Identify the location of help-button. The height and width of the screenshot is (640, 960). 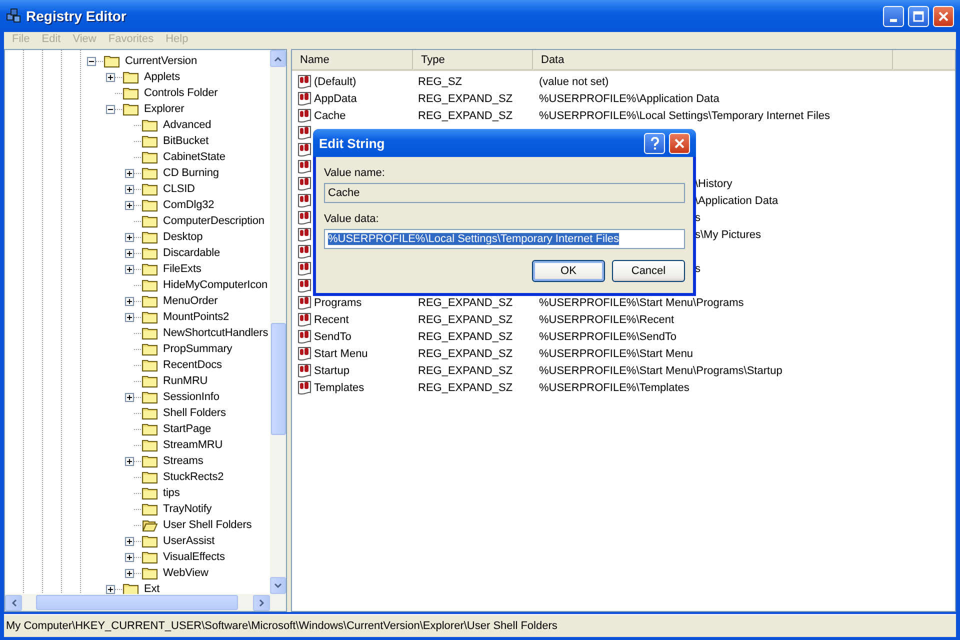
(654, 143).